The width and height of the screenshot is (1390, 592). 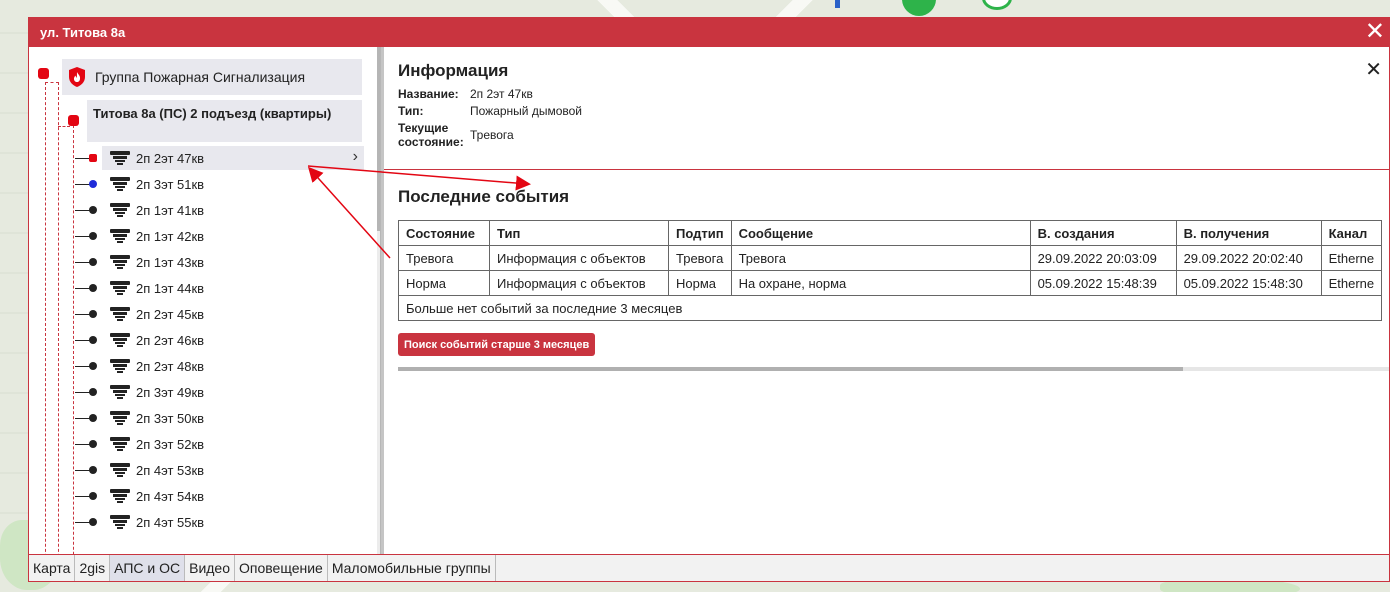 What do you see at coordinates (73, 120) in the screenshot?
I see `subgroup-state-indicator` at bounding box center [73, 120].